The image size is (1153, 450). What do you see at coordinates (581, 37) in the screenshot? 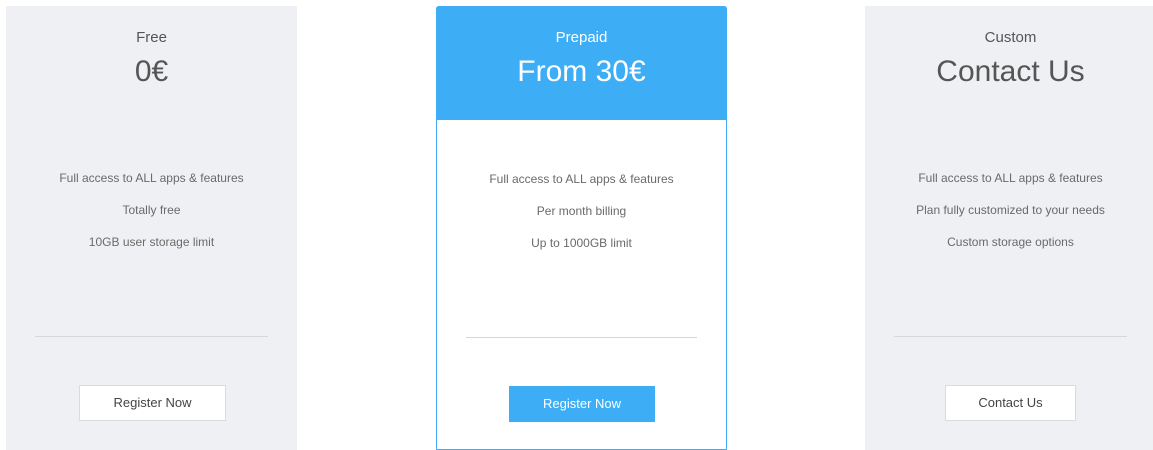
I see `plan-name: Prepaid` at bounding box center [581, 37].